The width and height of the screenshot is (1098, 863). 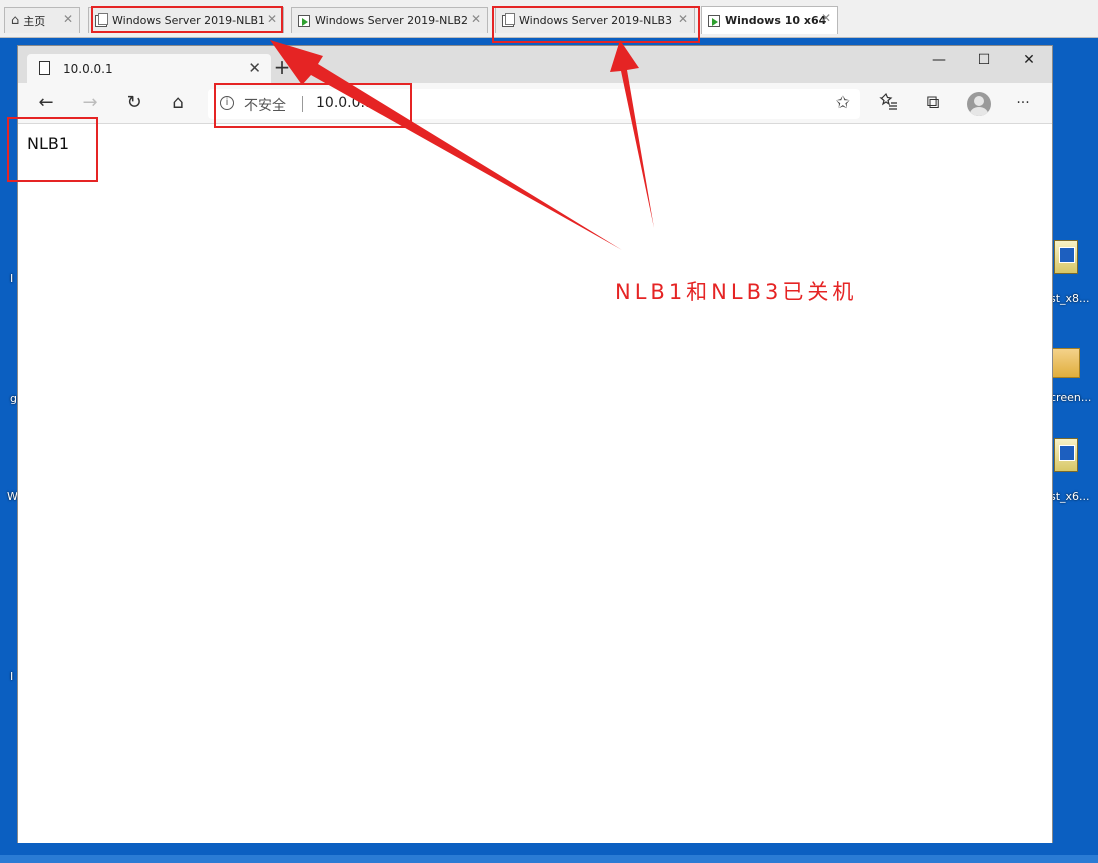 I want to click on annotation-arrows, so click(x=462, y=145).